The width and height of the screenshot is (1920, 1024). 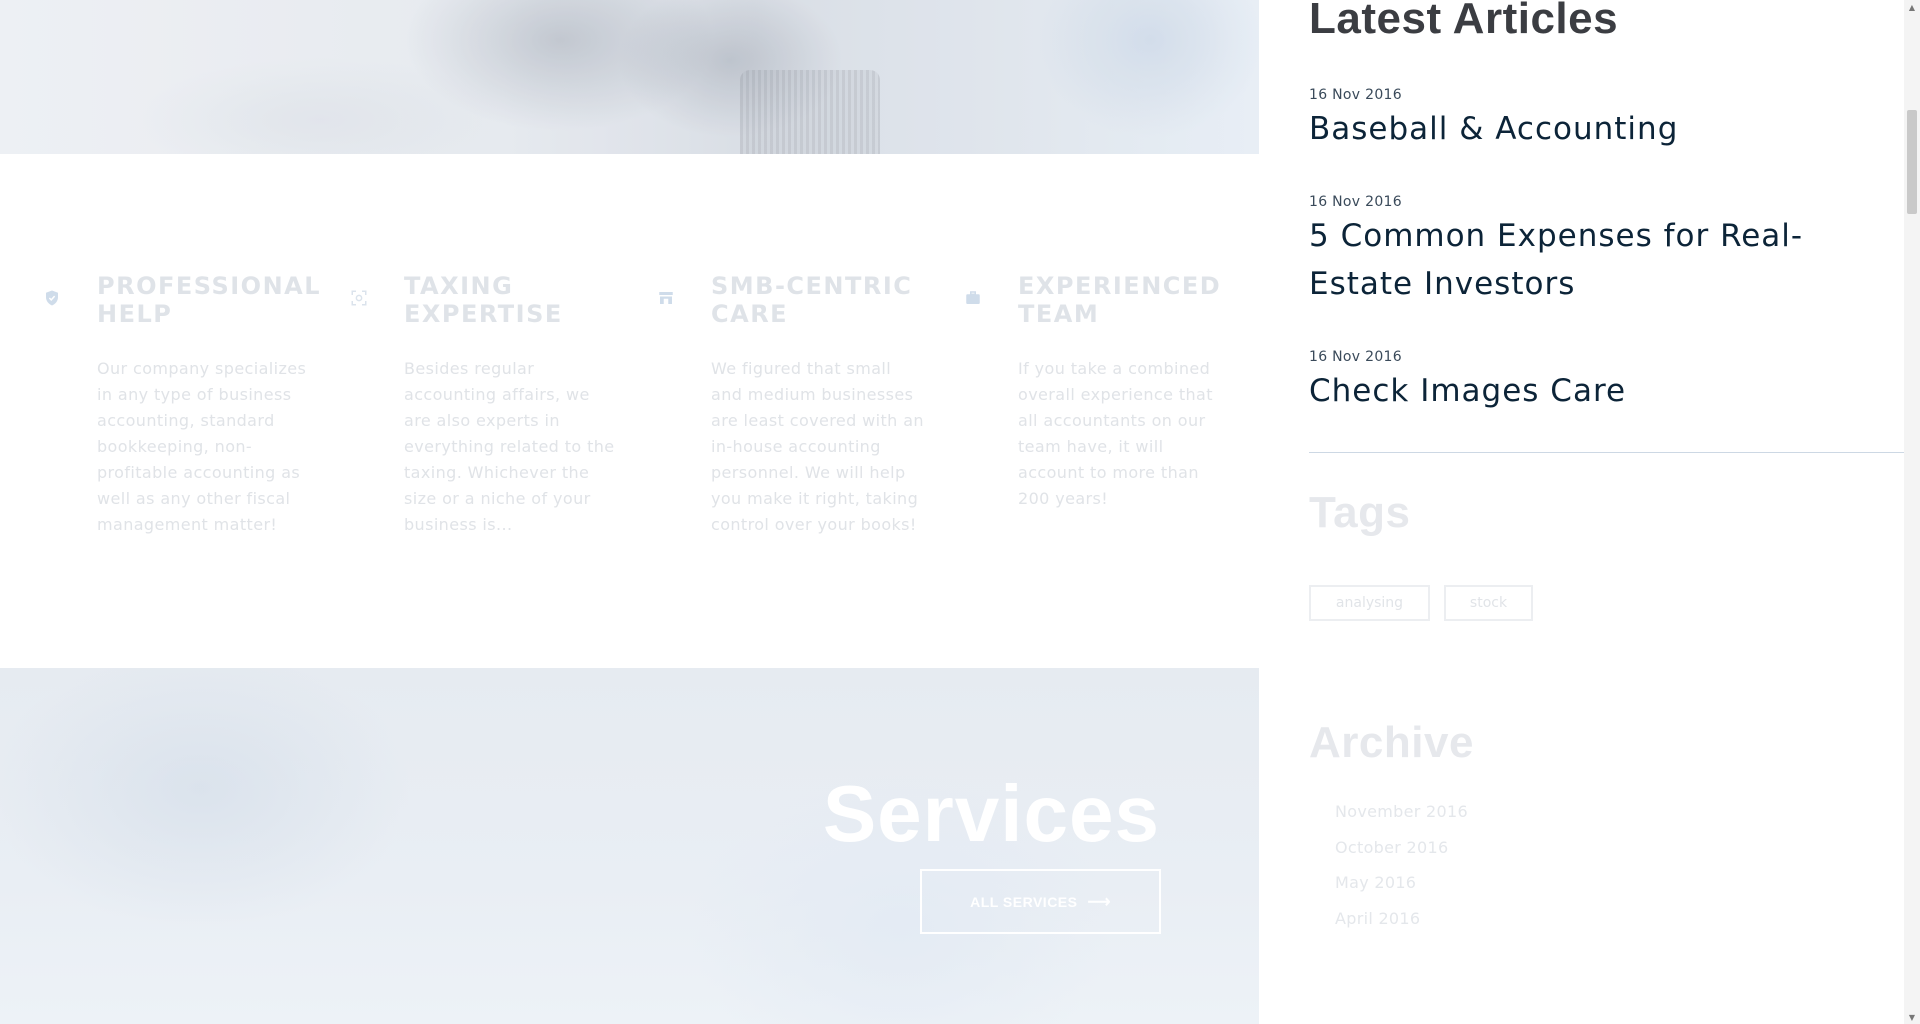 I want to click on archive-link: October 2016, so click(x=1391, y=847).